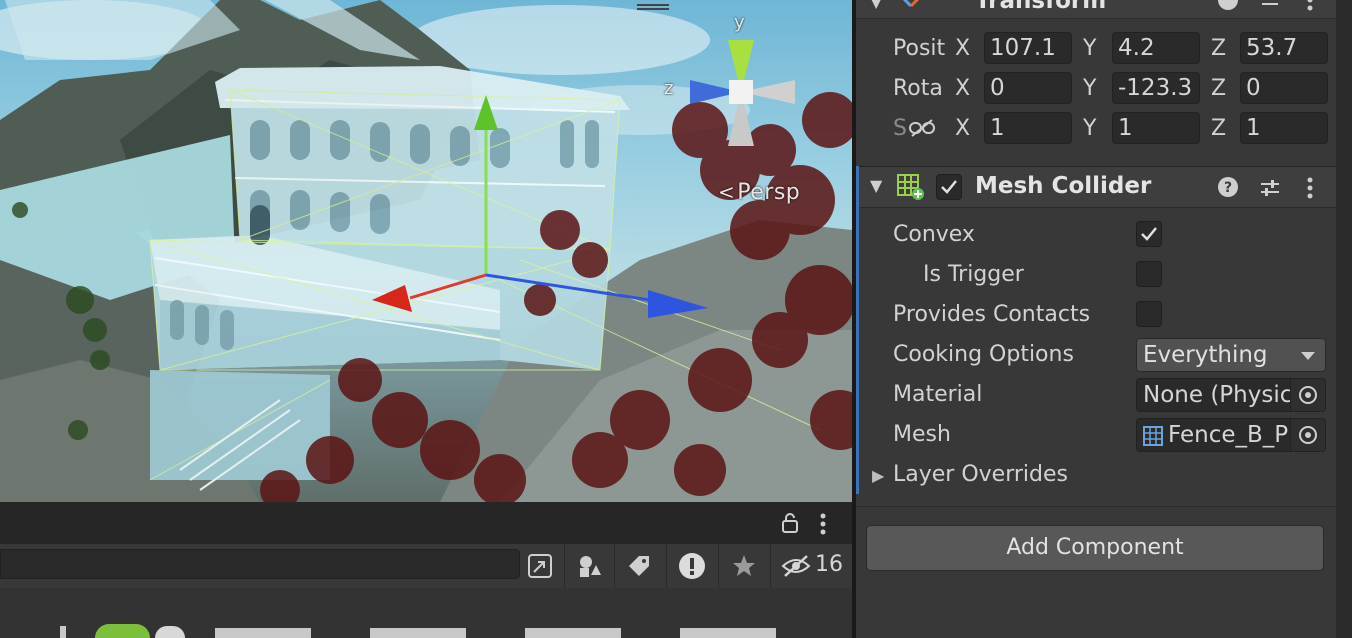  I want to click on filter-by-type-button, so click(589, 566).